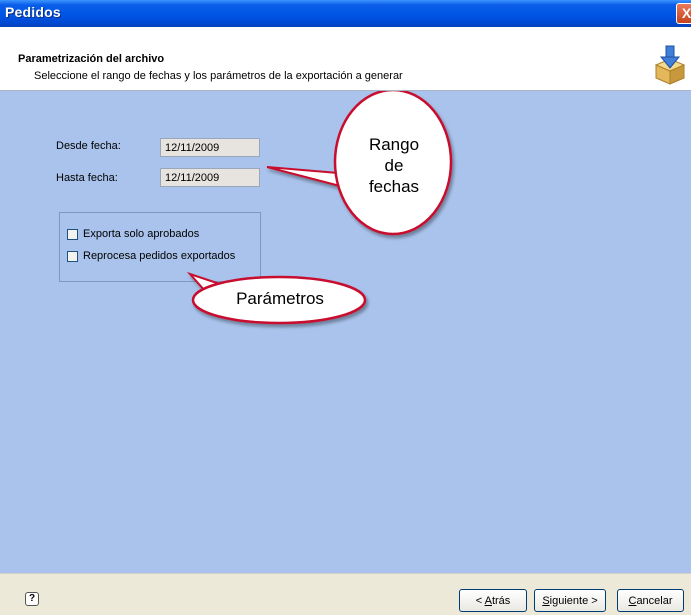 The width and height of the screenshot is (691, 615). Describe the element at coordinates (654, 600) in the screenshot. I see `cancel-rest: ancelar` at that location.